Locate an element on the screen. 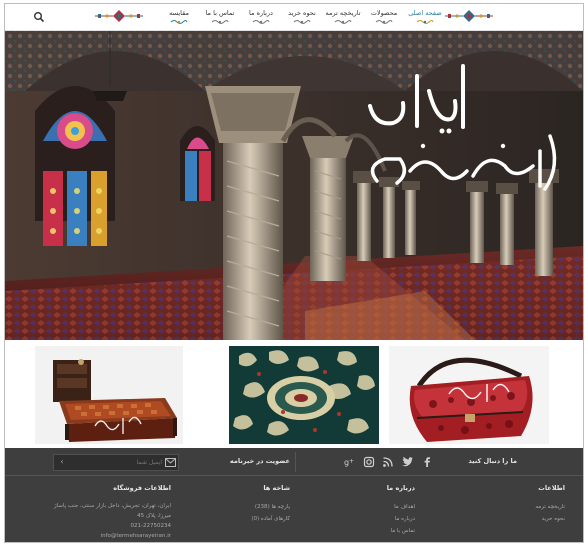  footer-link-ready-works: کارهای آماده (0) is located at coordinates (250, 519).